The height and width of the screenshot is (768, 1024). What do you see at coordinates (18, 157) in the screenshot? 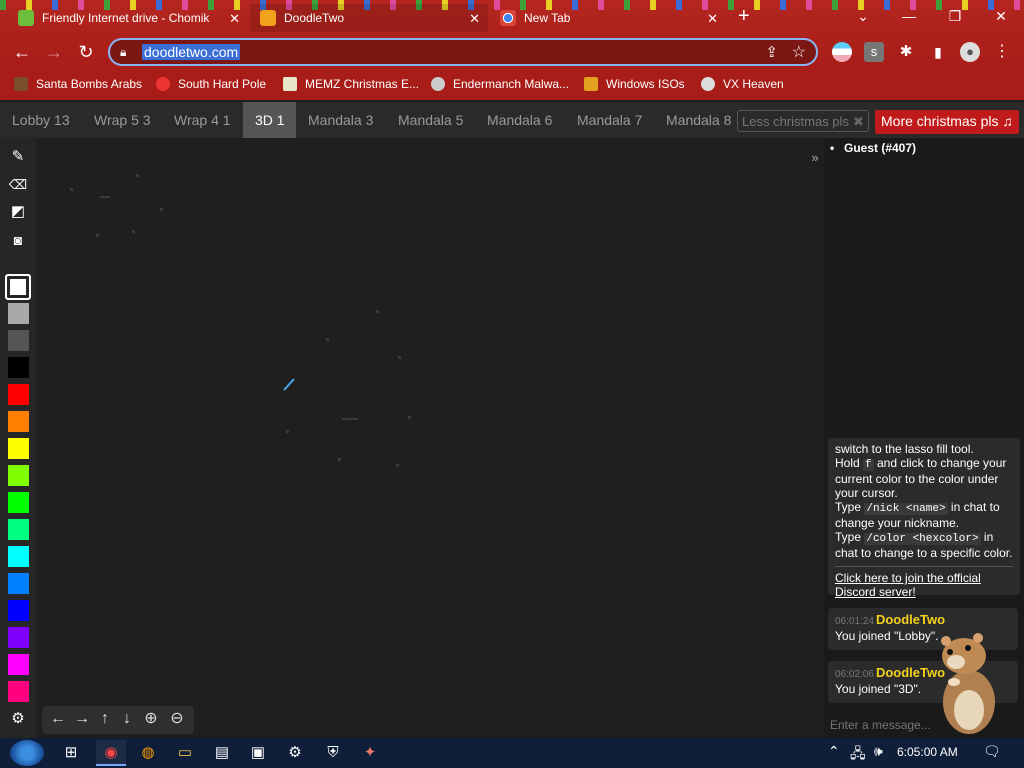
I see `pencil-icon: ✎` at bounding box center [18, 157].